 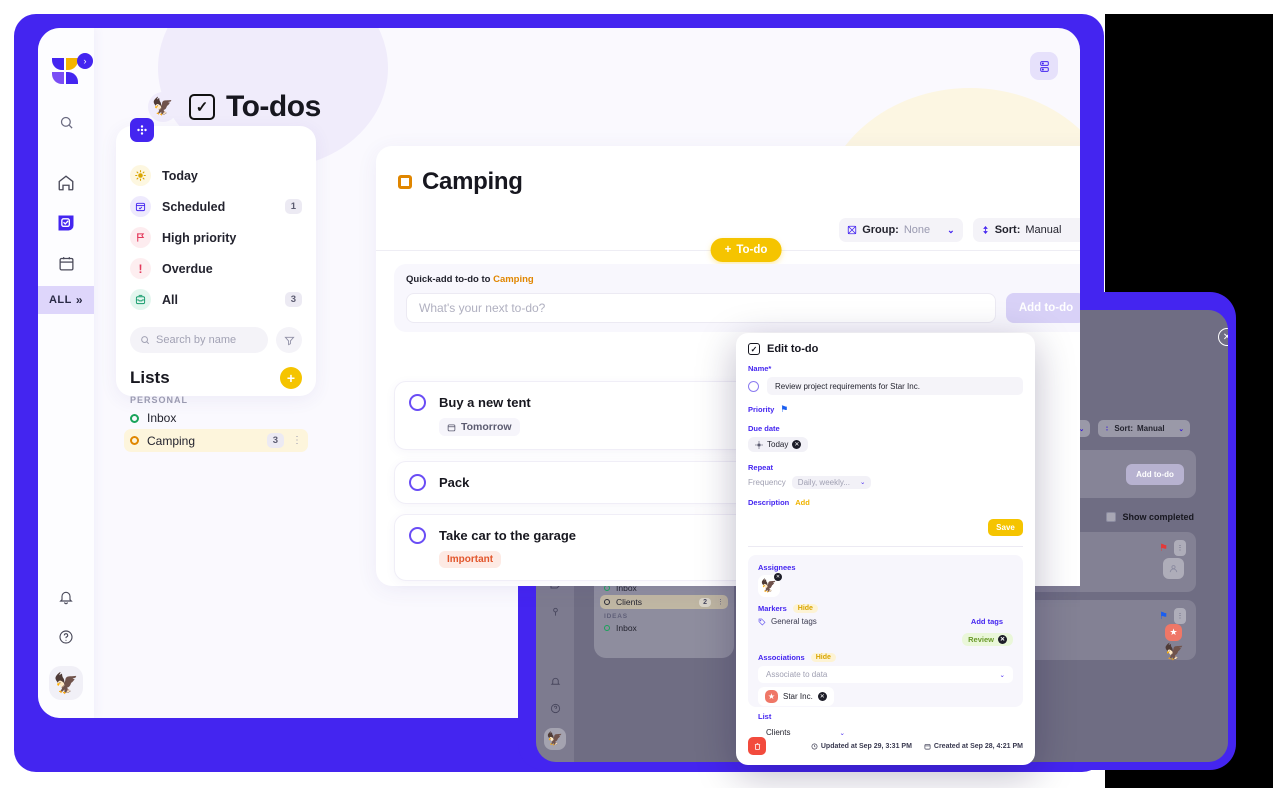 I want to click on general-tags-label: General tags, so click(x=794, y=621).